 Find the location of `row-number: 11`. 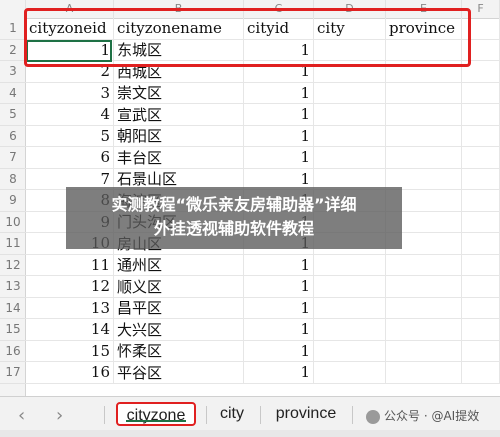

row-number: 11 is located at coordinates (13, 244).